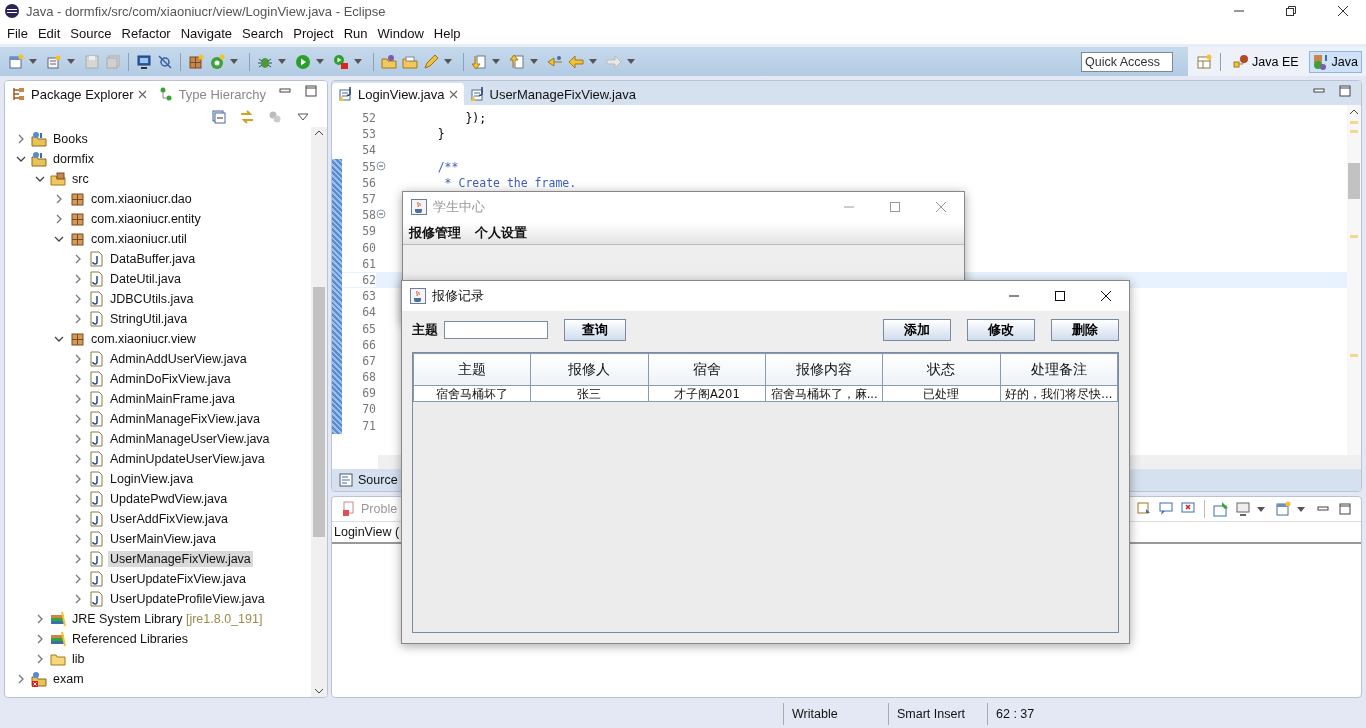 The height and width of the screenshot is (728, 1366). I want to click on column-header: 处理备注, so click(1059, 369).